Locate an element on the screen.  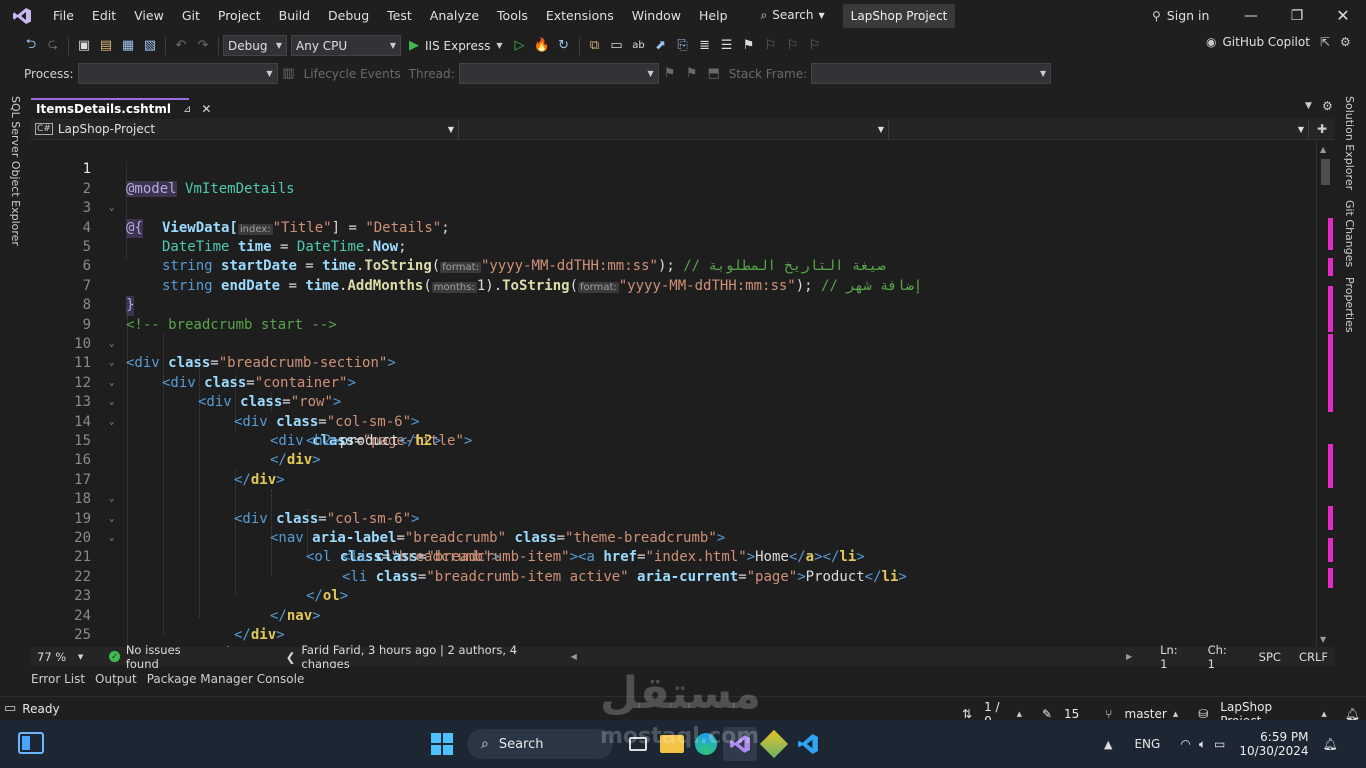
menu-tools: Tools is located at coordinates (512, 15).